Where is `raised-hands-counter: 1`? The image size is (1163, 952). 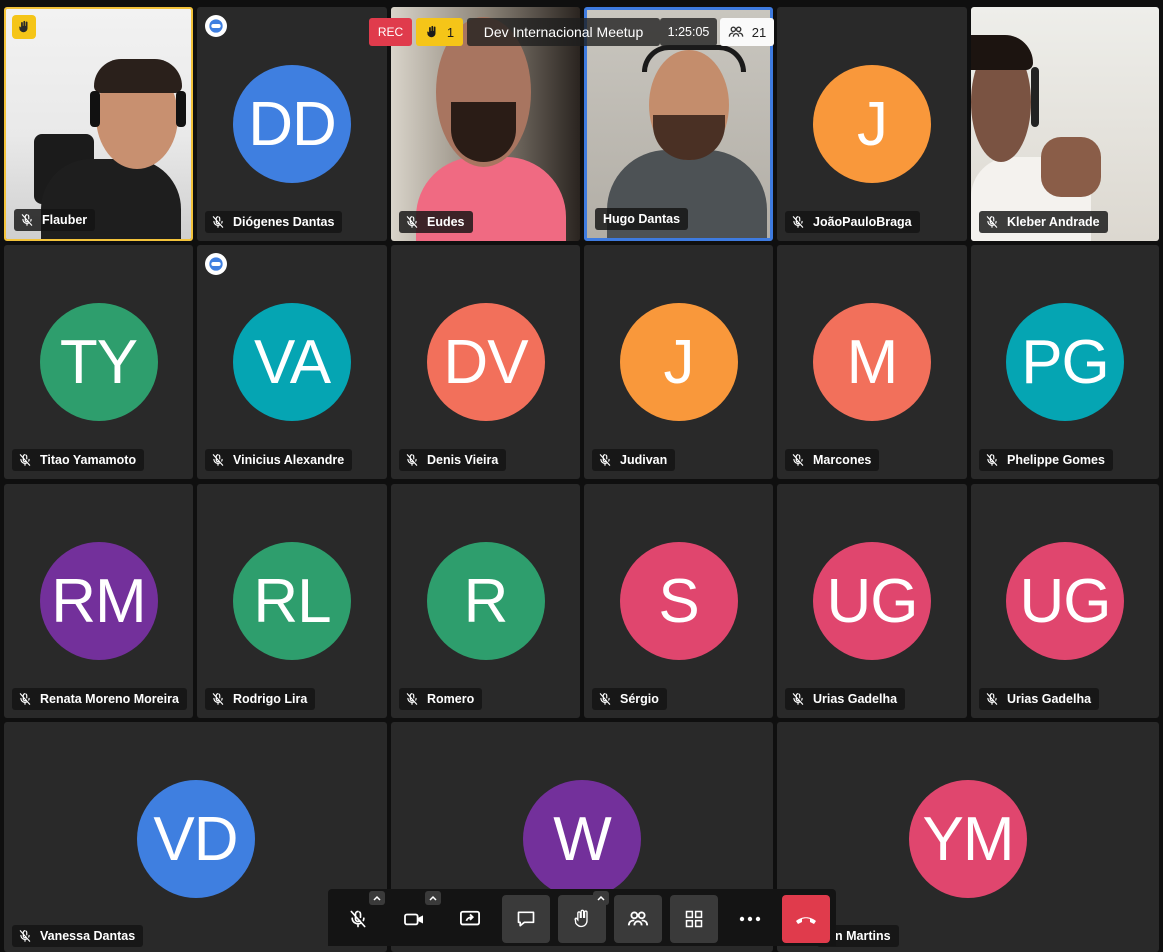 raised-hands-counter: 1 is located at coordinates (439, 32).